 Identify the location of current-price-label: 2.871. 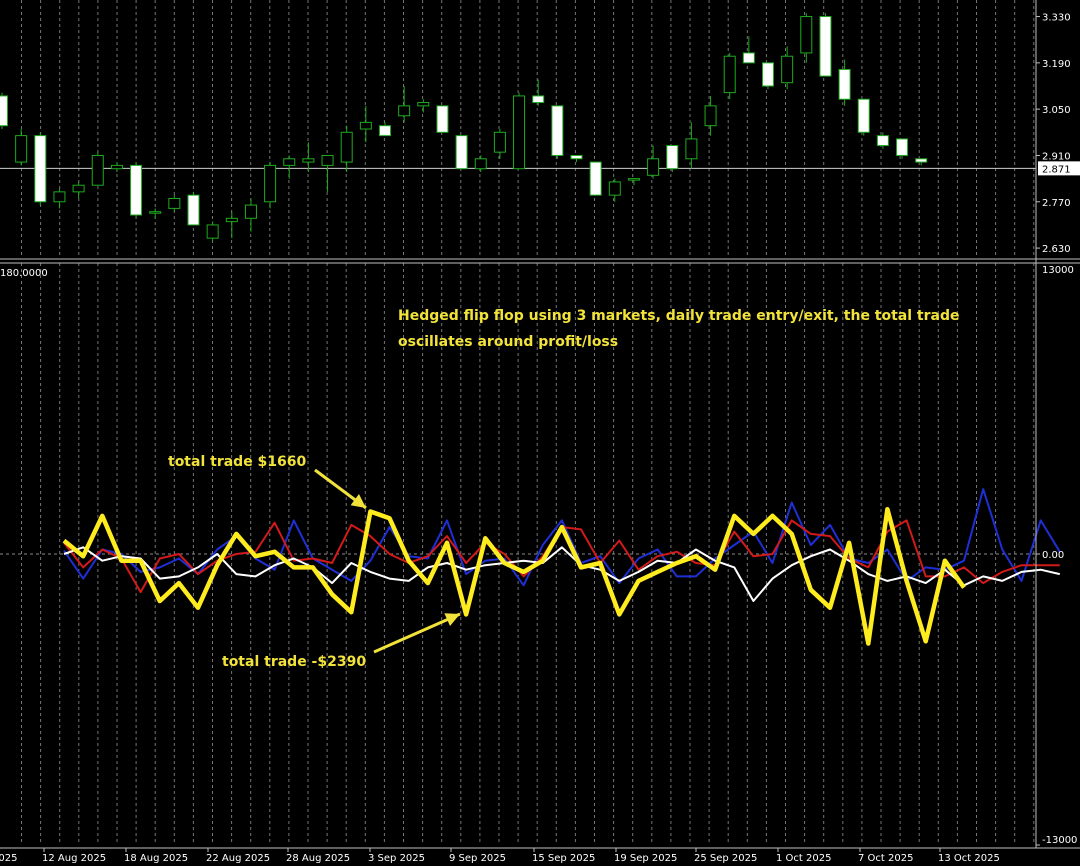
(1056, 169).